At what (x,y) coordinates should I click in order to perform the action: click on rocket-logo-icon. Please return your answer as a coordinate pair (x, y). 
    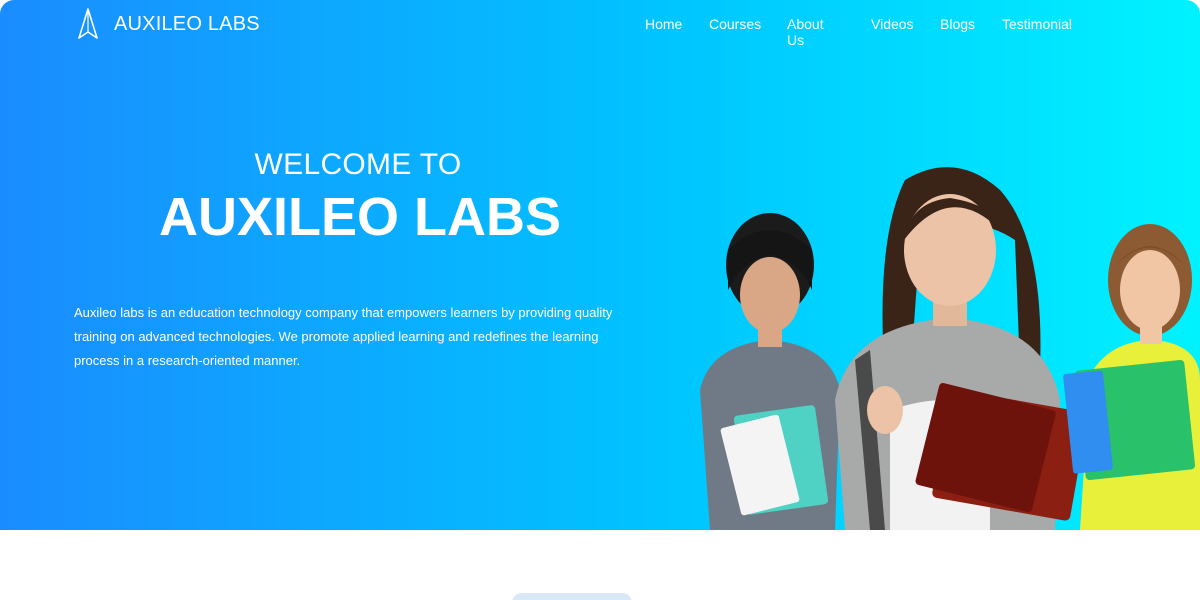
    Looking at the image, I should click on (88, 23).